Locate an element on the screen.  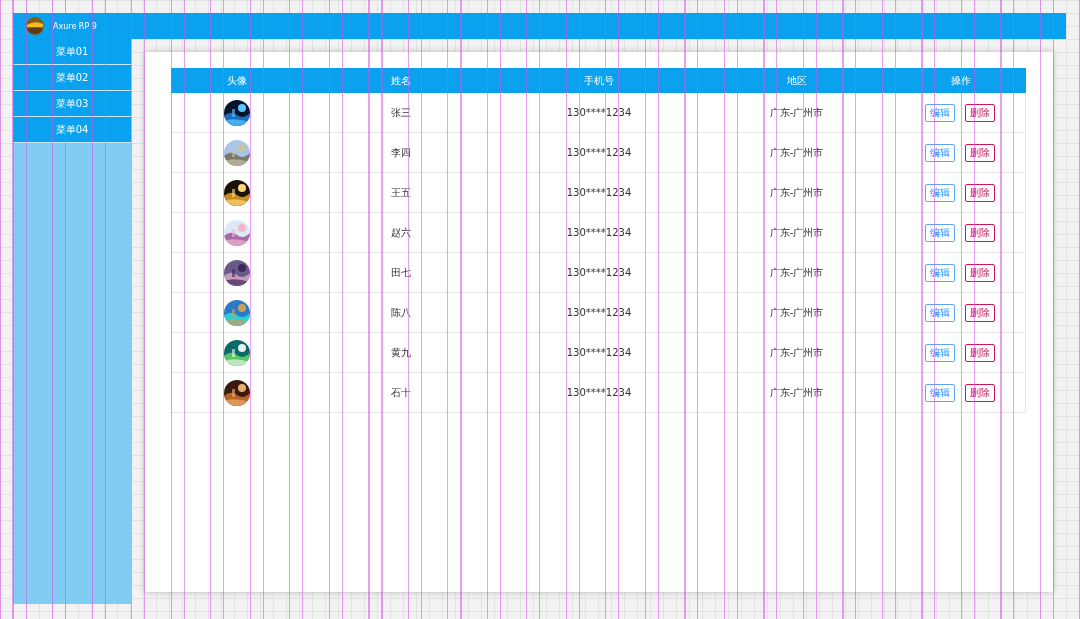
name-cell: 赵六 is located at coordinates (401, 232).